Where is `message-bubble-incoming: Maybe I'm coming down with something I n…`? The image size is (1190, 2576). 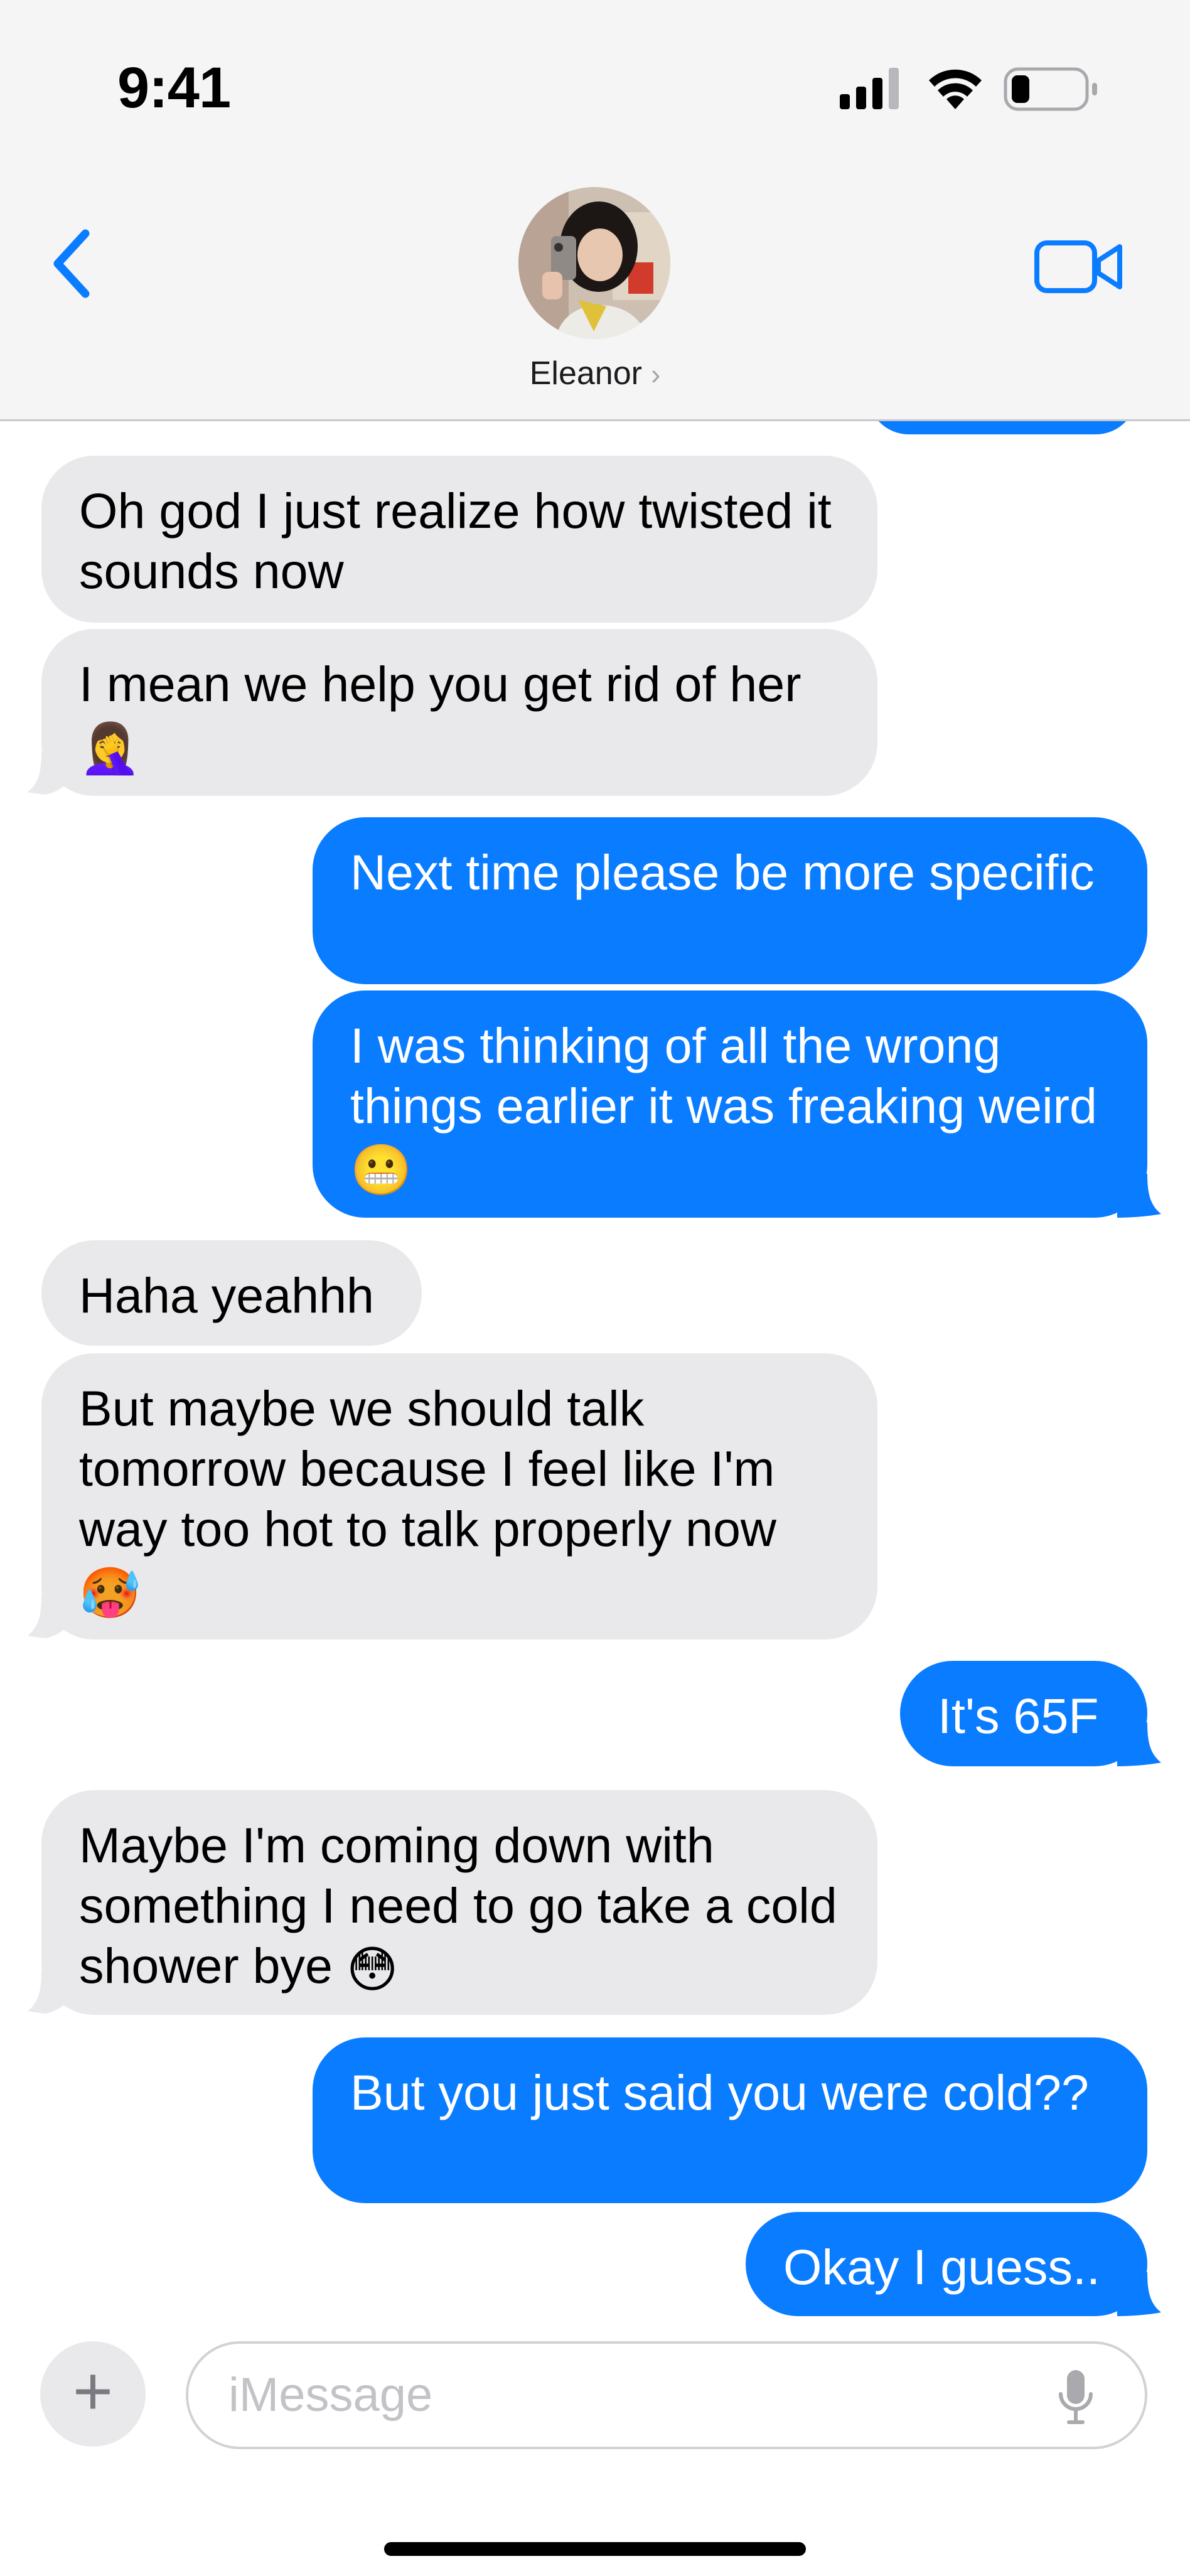
message-bubble-incoming: Maybe I'm coming down with something I n… is located at coordinates (459, 1902).